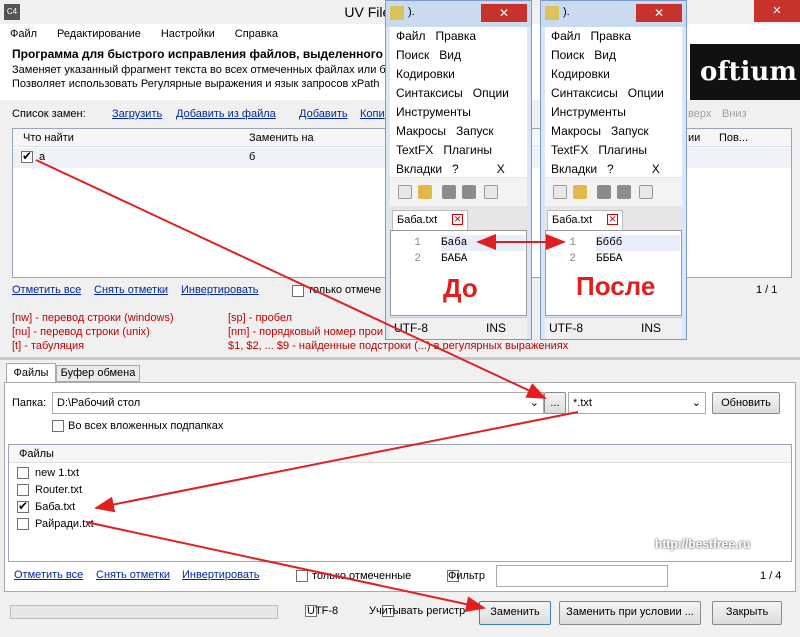 This screenshot has width=800, height=637. What do you see at coordinates (188, 34) in the screenshot?
I see `menu-settings: Настройки` at bounding box center [188, 34].